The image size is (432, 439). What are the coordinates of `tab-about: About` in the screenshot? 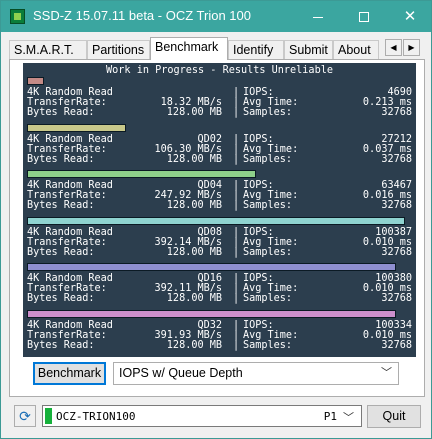 It's located at (356, 50).